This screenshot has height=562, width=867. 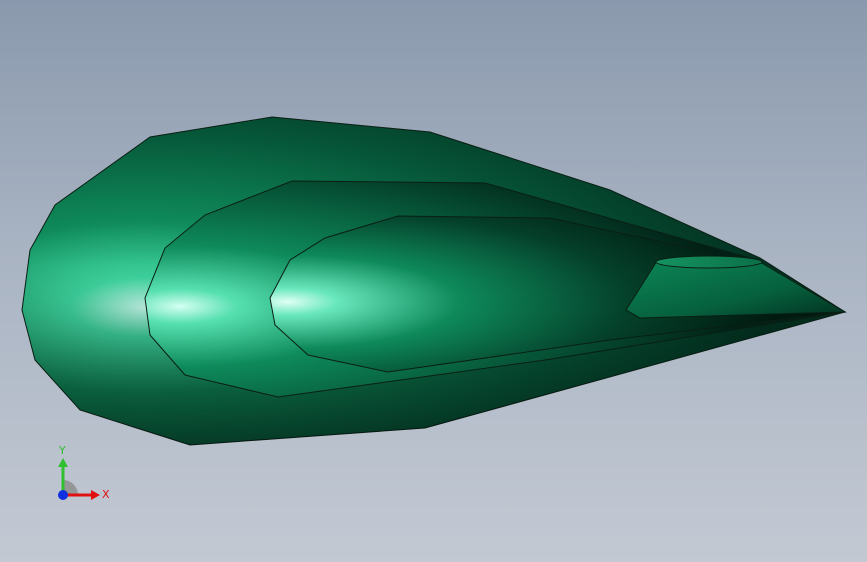 What do you see at coordinates (62, 450) in the screenshot?
I see `y-axis-label: Y` at bounding box center [62, 450].